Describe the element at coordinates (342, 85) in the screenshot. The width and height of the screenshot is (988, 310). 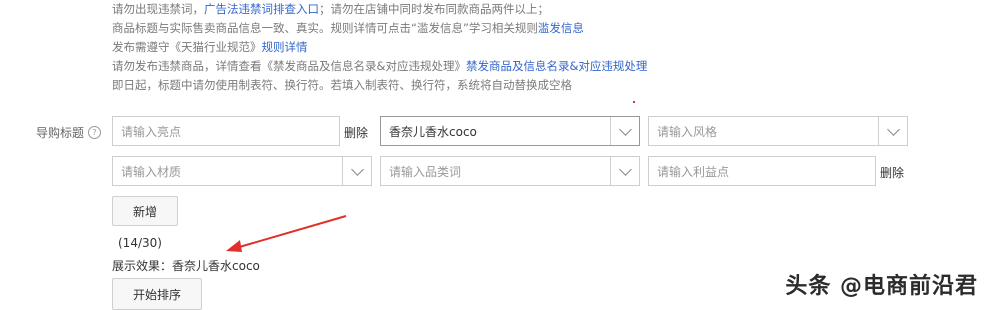
I see `note-text: 即日起，标题中请勿使用制表符、换行符。若填入制表符、换行符，系统将自动替换成空格` at that location.